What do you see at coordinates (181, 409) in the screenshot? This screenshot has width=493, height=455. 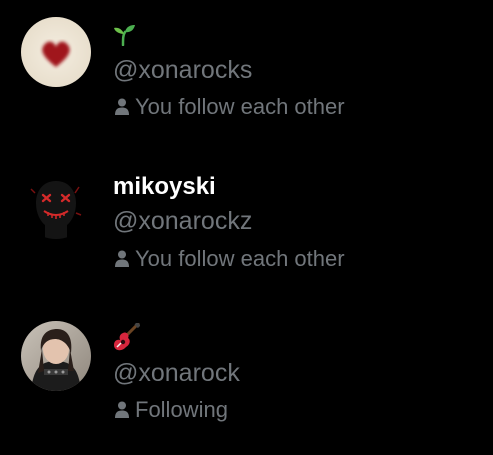 I see `relationship-label: Following` at bounding box center [181, 409].